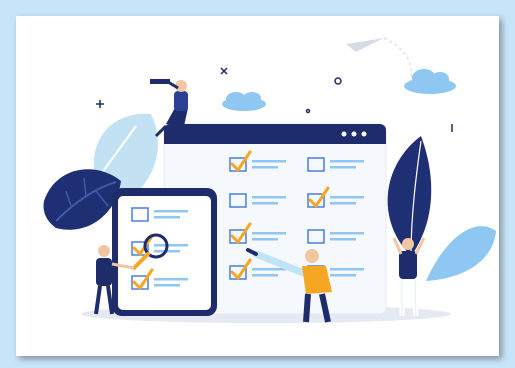 This screenshot has height=368, width=515. Describe the element at coordinates (409, 277) in the screenshot. I see `person-right` at that location.